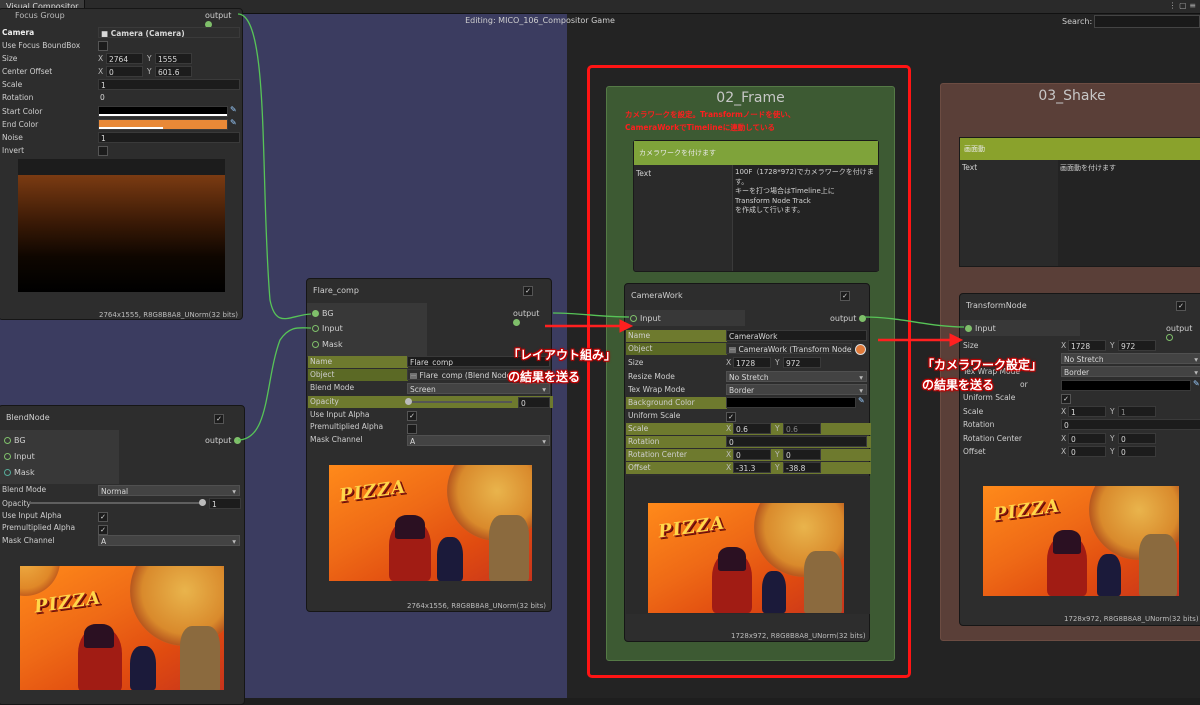  Describe the element at coordinates (591, 315) in the screenshot. I see `wire-flare-to-camerawork` at that location.